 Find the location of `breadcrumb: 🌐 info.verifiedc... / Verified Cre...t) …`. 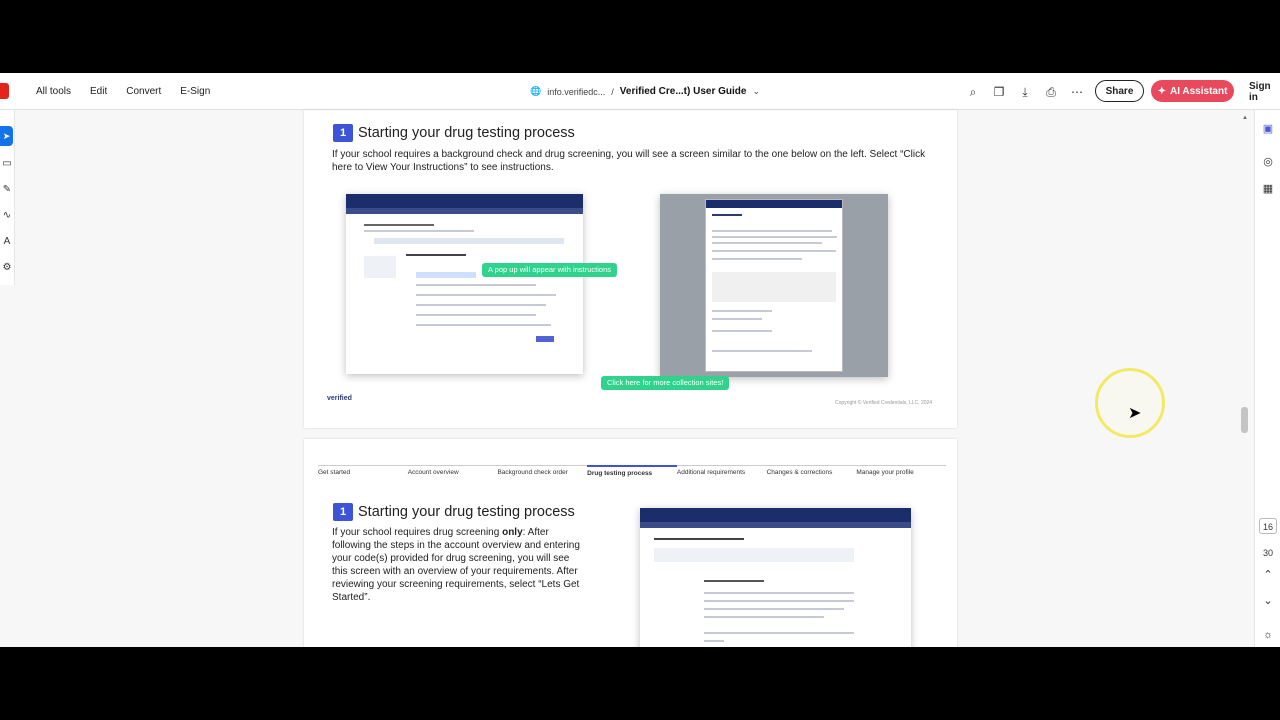

breadcrumb: 🌐 info.verifiedc... / Verified Cre...t) … is located at coordinates (645, 91).